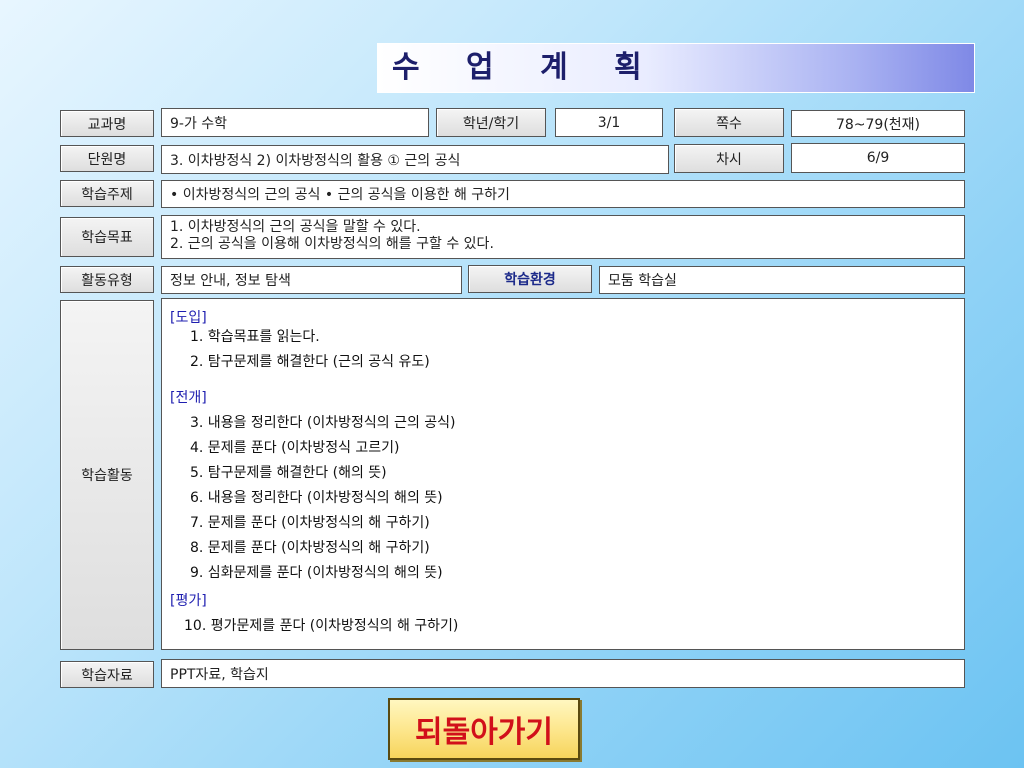  Describe the element at coordinates (878, 123) in the screenshot. I see `pages-value: 78~79(천재)` at that location.